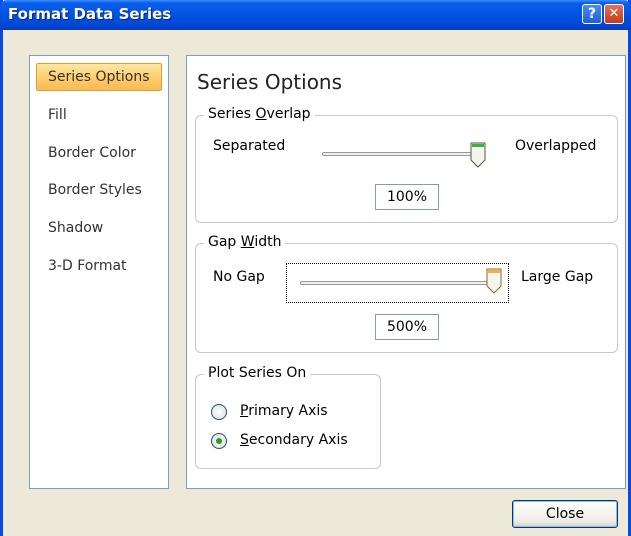  Describe the element at coordinates (99, 228) in the screenshot. I see `nav-item-shadow: Shadow` at that location.